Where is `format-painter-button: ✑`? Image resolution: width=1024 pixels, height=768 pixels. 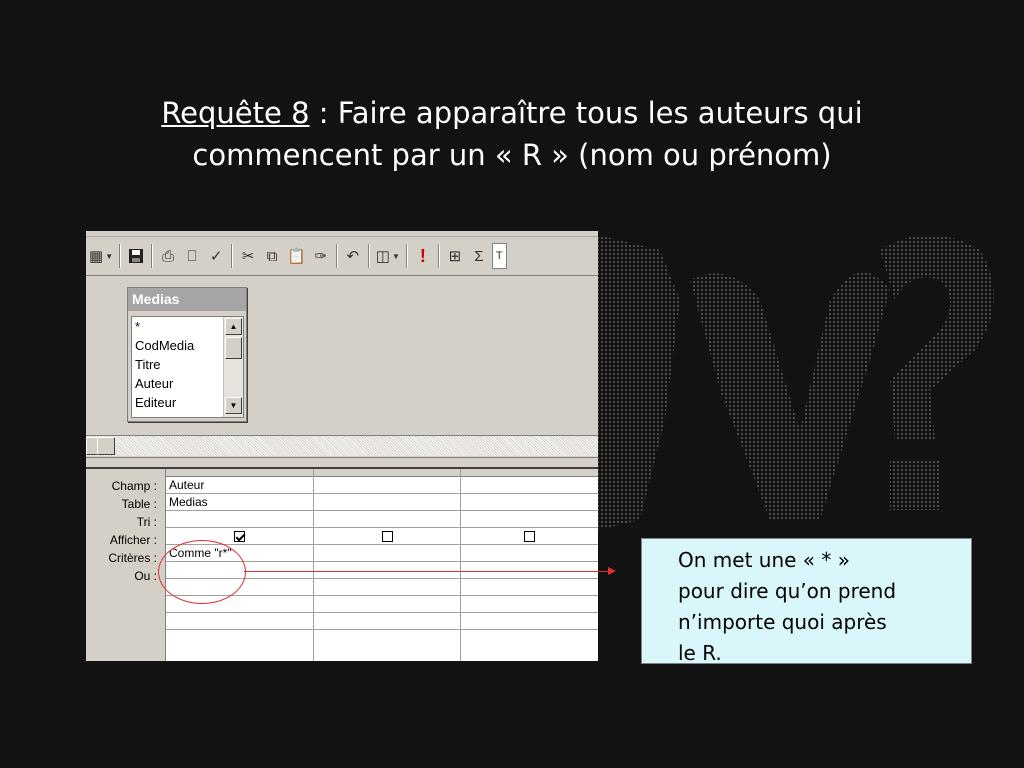
format-painter-button: ✑ is located at coordinates (321, 256).